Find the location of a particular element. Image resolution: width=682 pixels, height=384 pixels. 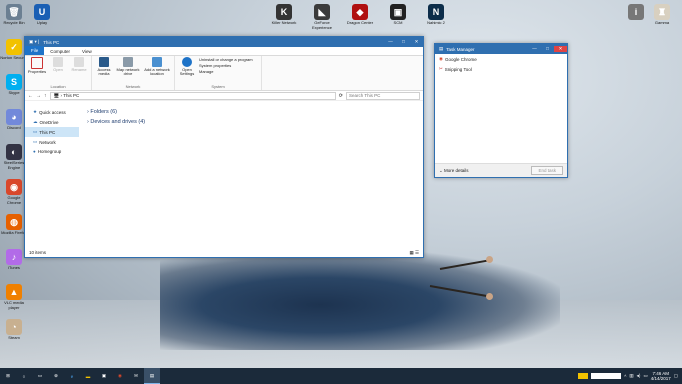

view-toggle-icons: ▦ ☰ is located at coordinates (416, 253).